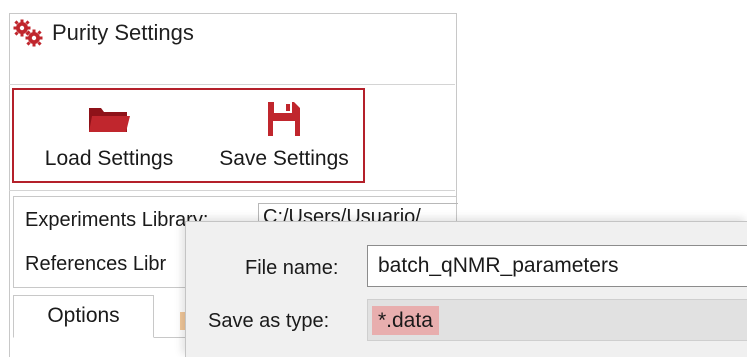 This screenshot has height=357, width=747. Describe the element at coordinates (405, 320) in the screenshot. I see `save-as-type-value: *.data` at that location.